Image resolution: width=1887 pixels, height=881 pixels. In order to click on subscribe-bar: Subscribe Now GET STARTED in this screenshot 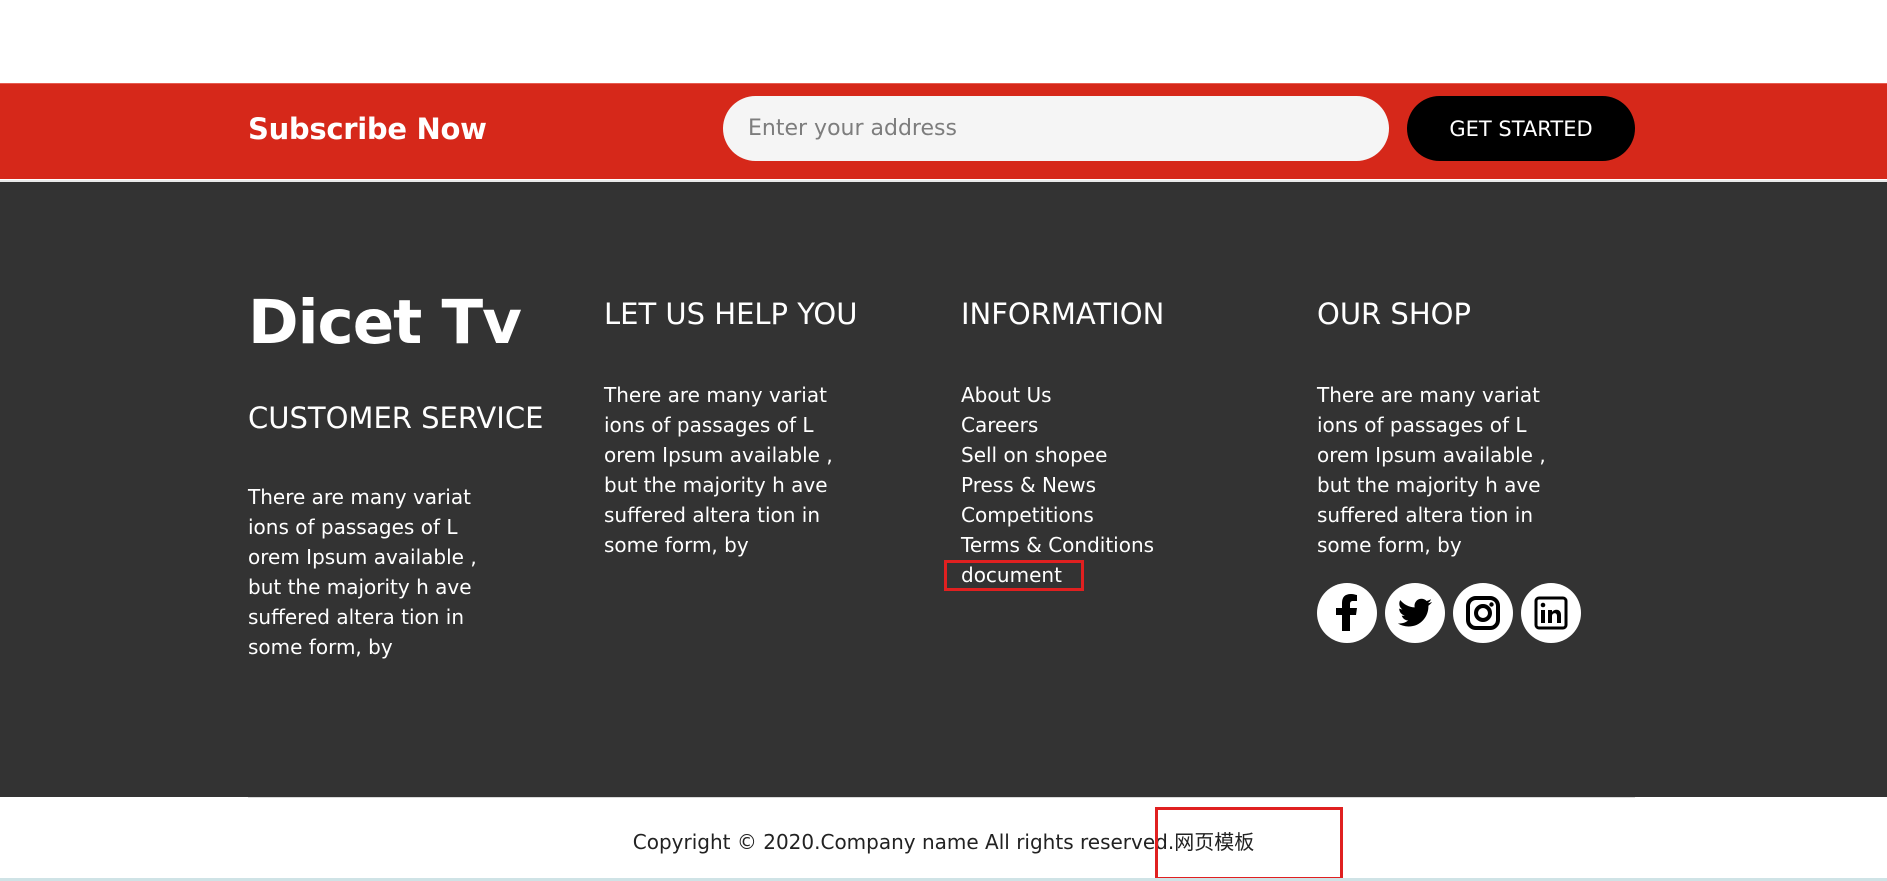, I will do `click(943, 131)`.